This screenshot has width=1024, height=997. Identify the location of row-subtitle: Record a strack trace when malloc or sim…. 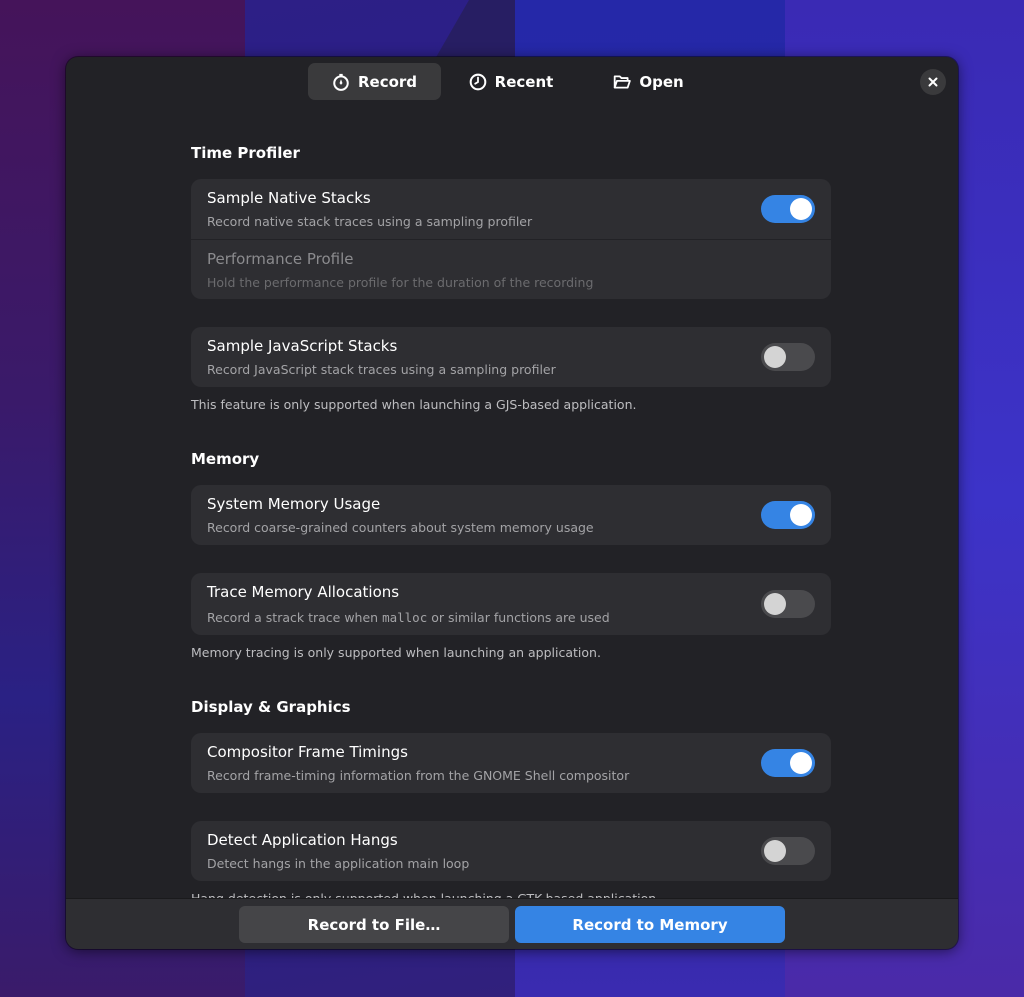
(408, 617).